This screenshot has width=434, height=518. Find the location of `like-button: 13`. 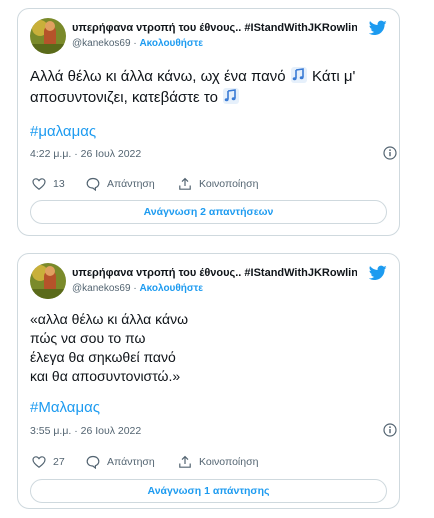

like-button: 13 is located at coordinates (48, 184).